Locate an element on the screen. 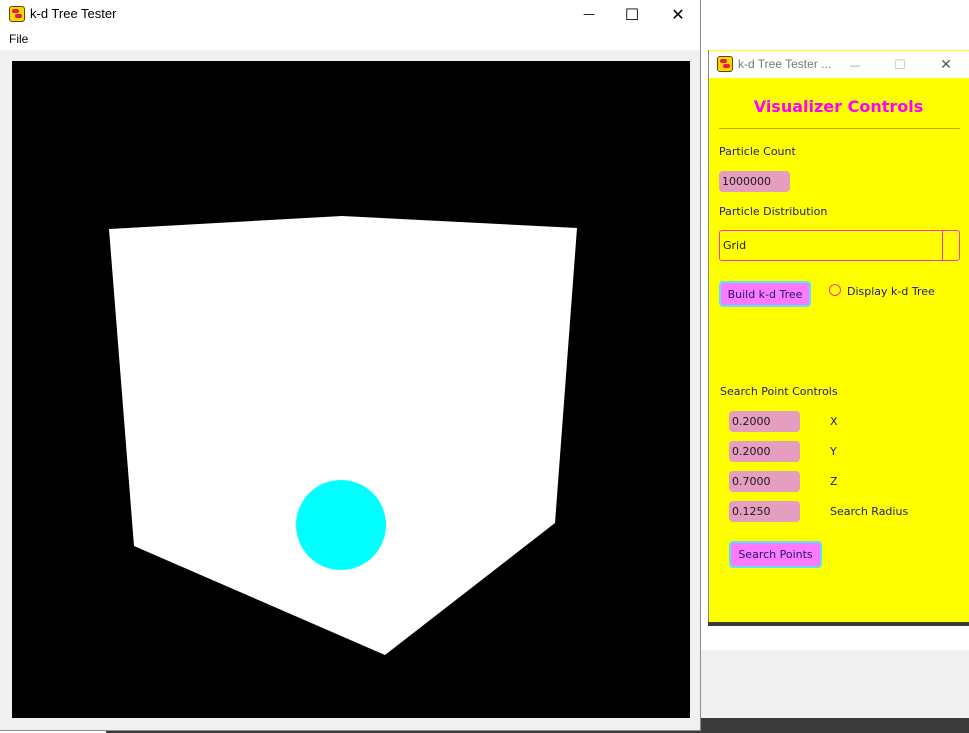 The width and height of the screenshot is (969, 733). dropdown-separator is located at coordinates (942, 245).